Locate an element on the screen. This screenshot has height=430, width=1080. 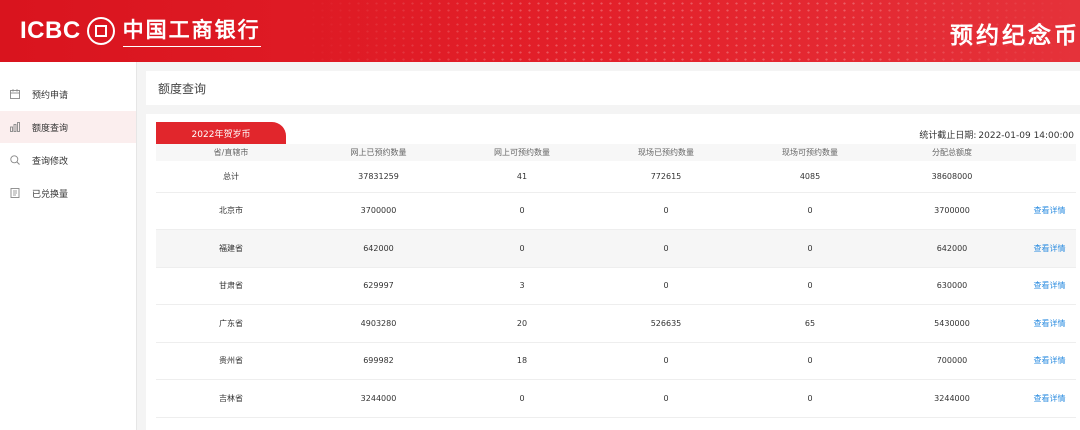
sidebar-item-label: 预约申请 is located at coordinates (50, 95).